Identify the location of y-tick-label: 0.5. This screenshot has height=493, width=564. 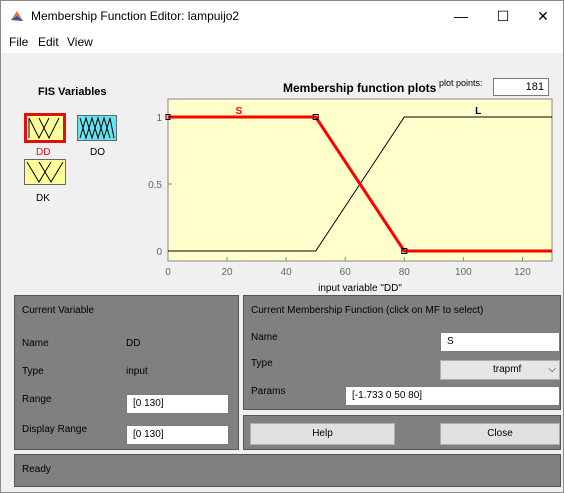
(155, 185).